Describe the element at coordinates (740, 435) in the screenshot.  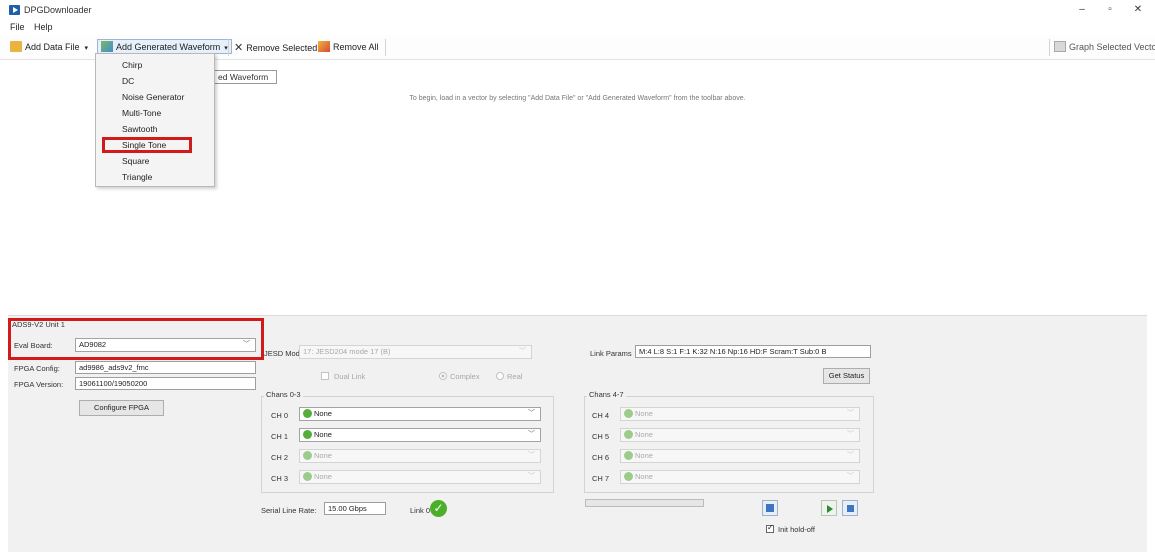
I see `ch5-select: None ﹀` at that location.